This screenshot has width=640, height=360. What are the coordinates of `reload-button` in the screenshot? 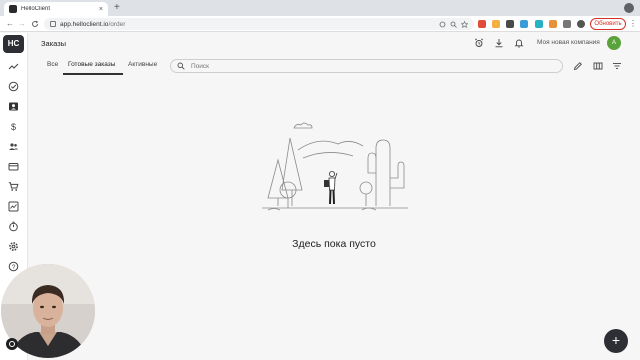 It's located at (35, 25).